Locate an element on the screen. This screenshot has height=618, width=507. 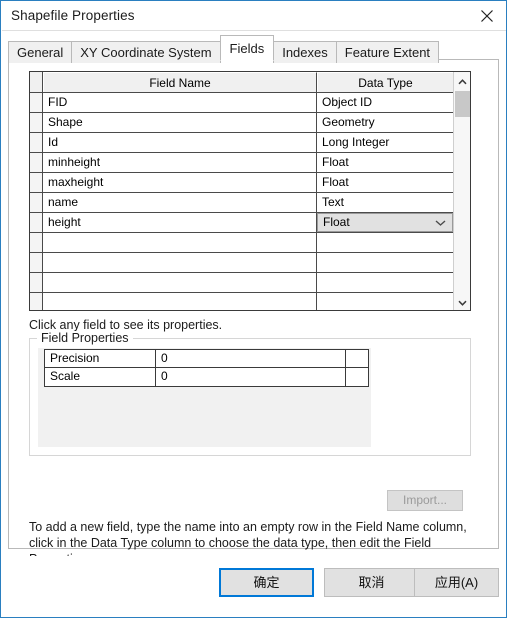
cell-field-name: Id is located at coordinates (180, 142).